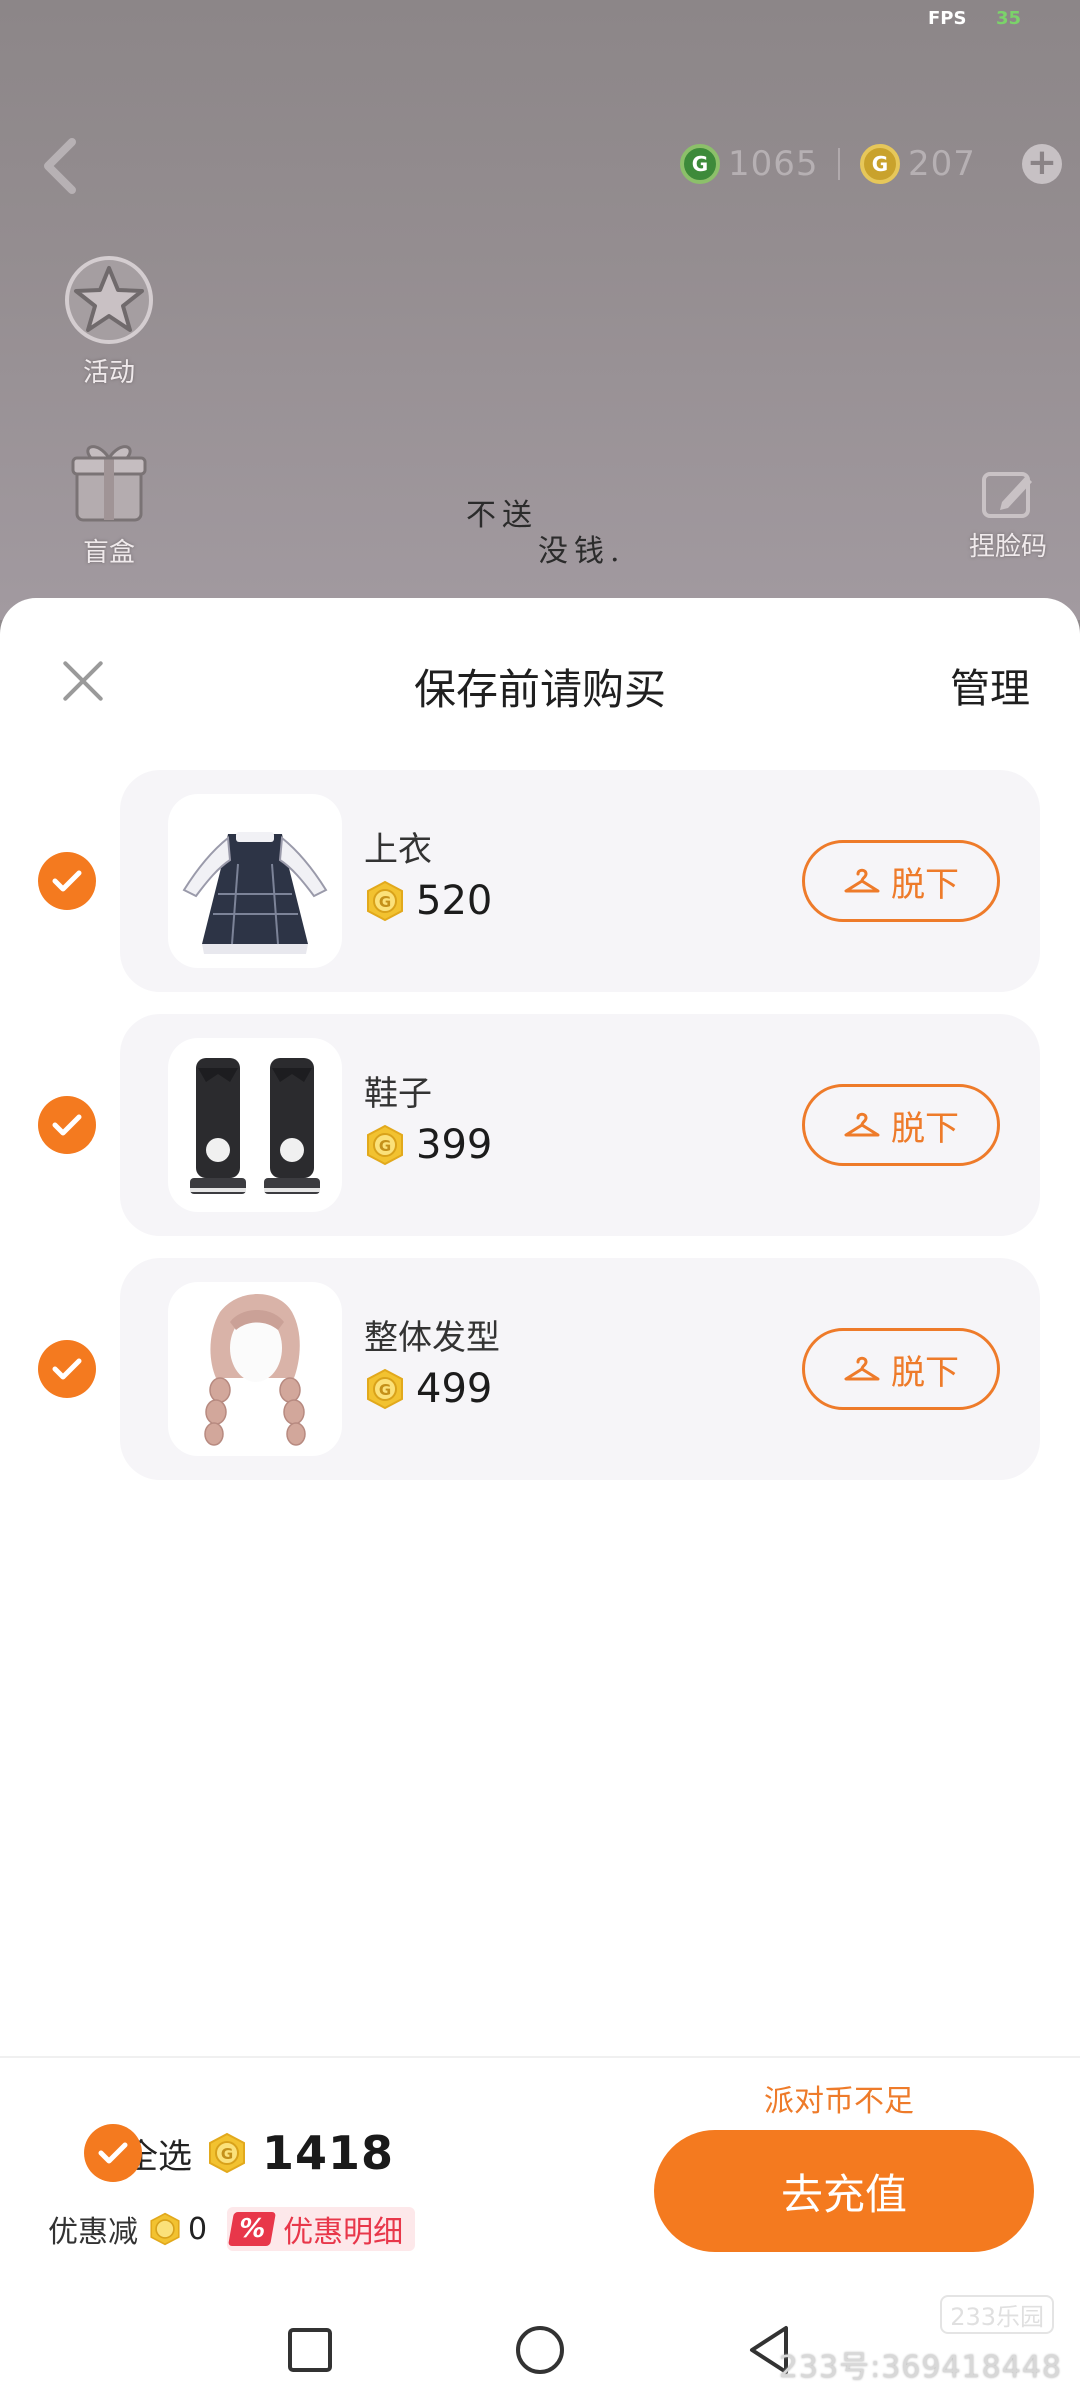  I want to click on fps-value: 35, so click(1009, 18).